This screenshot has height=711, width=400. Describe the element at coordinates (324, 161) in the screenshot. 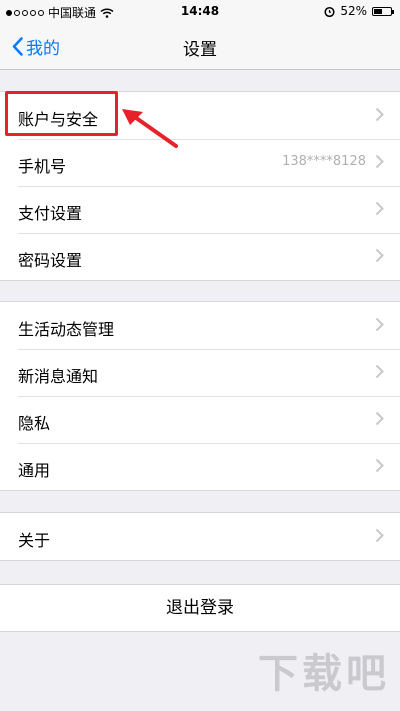

I see `phone-number-value: 138****8128` at that location.